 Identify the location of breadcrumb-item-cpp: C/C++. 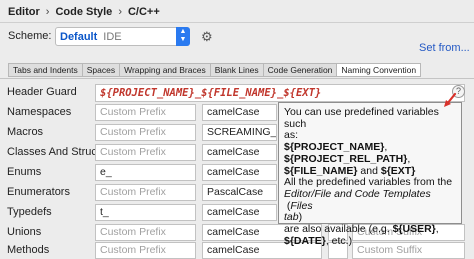
(143, 12).